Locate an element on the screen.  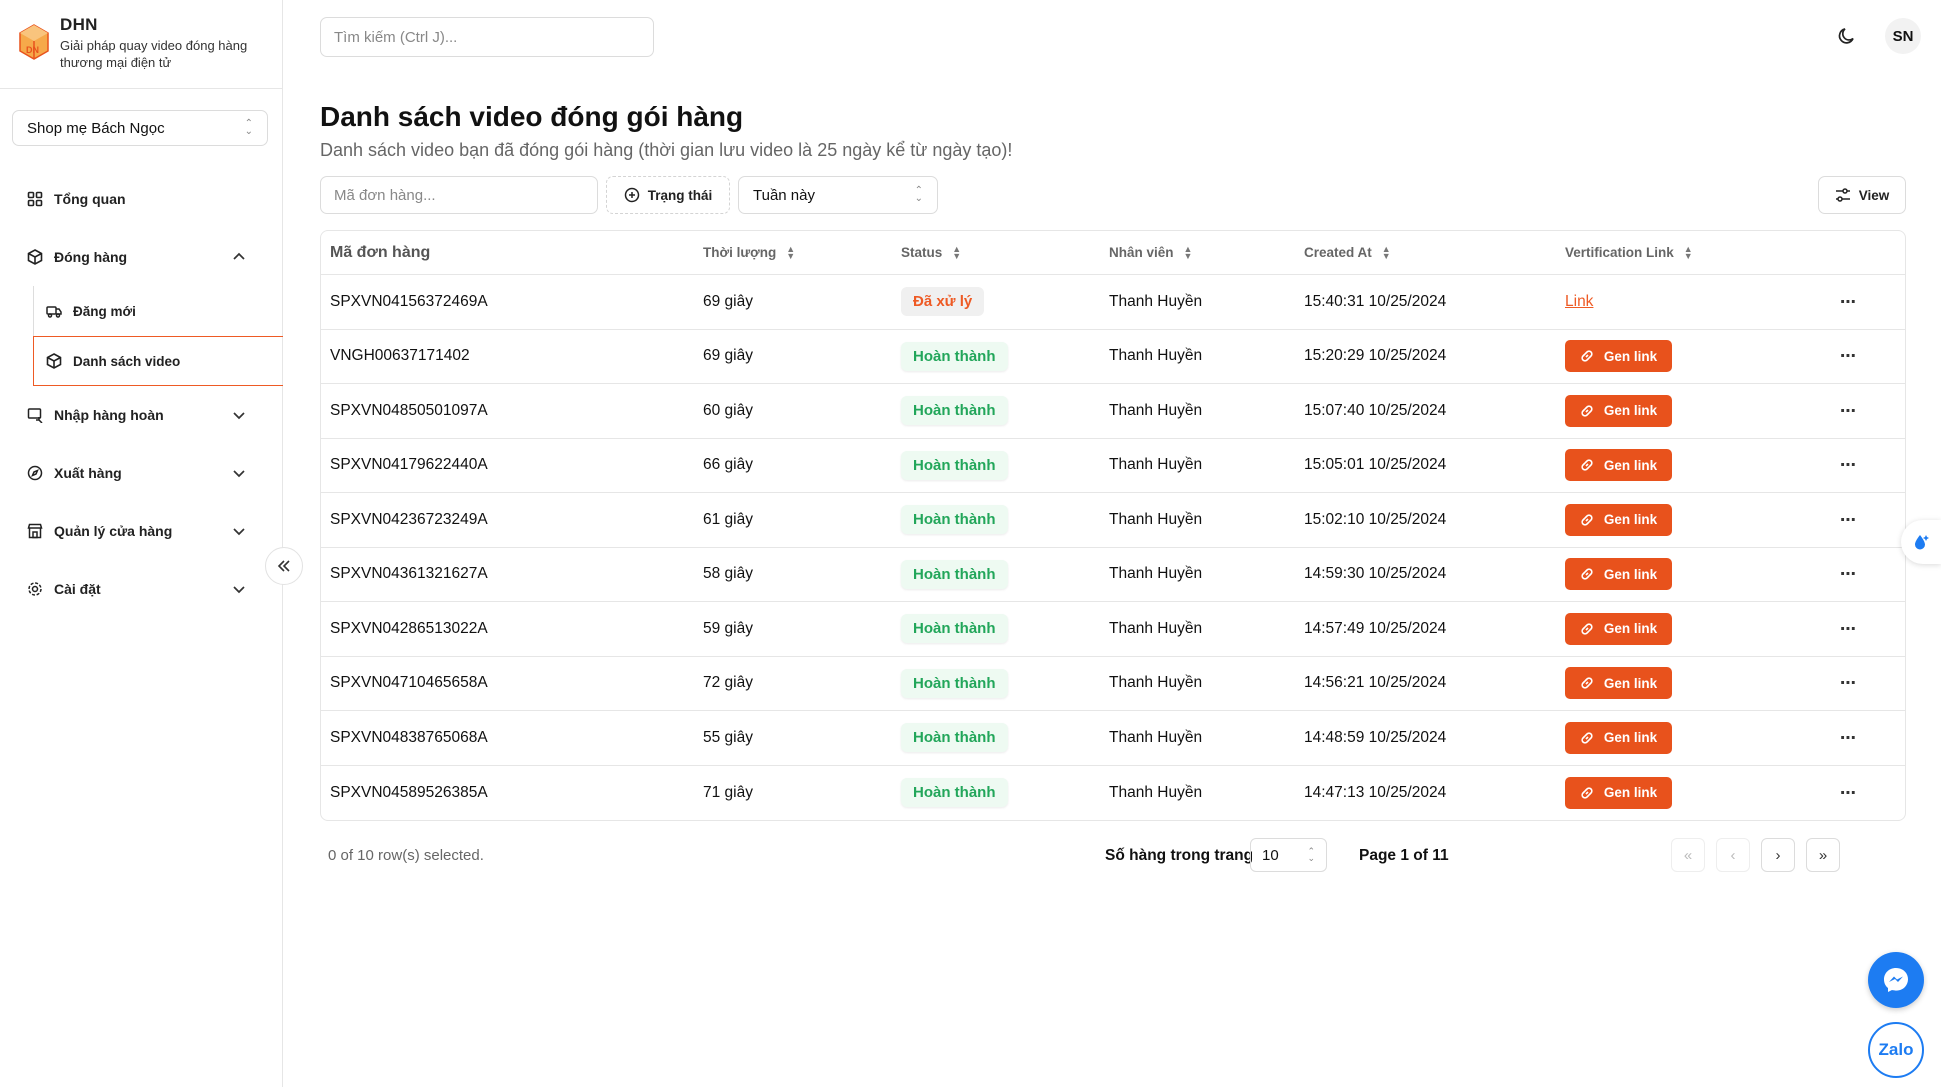
cell-duration: 59 giây is located at coordinates (728, 628).